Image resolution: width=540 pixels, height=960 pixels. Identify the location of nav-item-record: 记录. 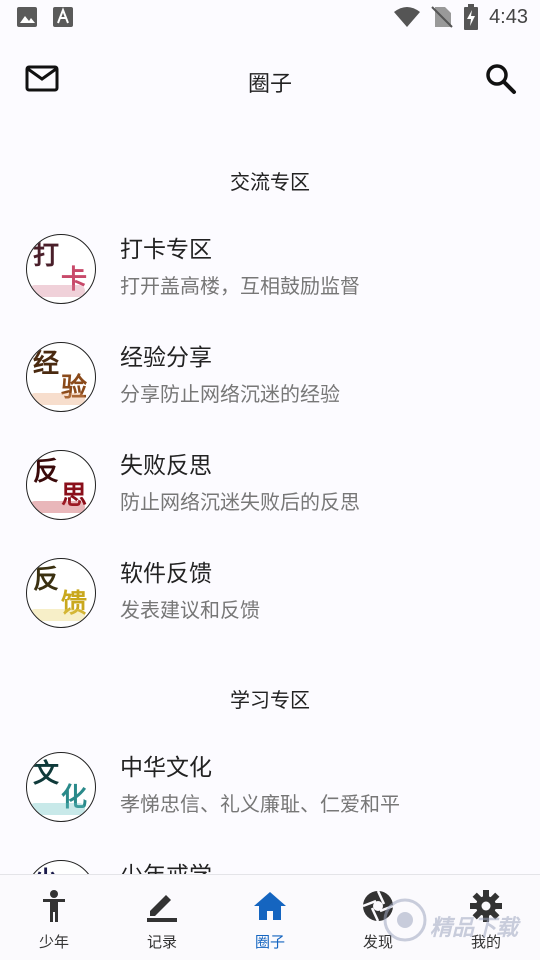
(162, 917).